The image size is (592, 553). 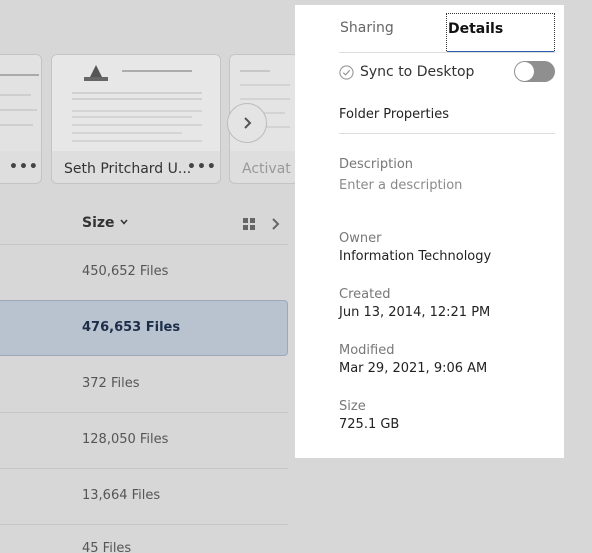 What do you see at coordinates (121, 495) in the screenshot?
I see `row-size: 13,664 Files` at bounding box center [121, 495].